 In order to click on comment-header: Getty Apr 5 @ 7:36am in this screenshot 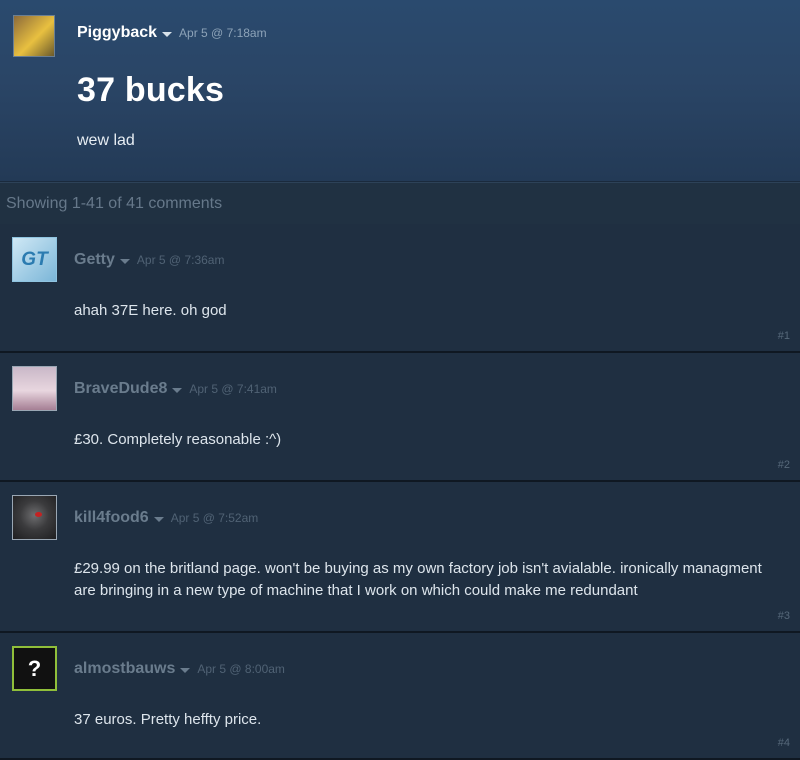, I will do `click(149, 260)`.